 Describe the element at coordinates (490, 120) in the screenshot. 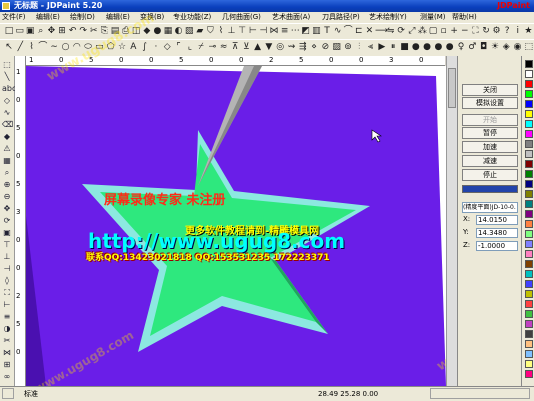

I see `start-button: 开始` at that location.